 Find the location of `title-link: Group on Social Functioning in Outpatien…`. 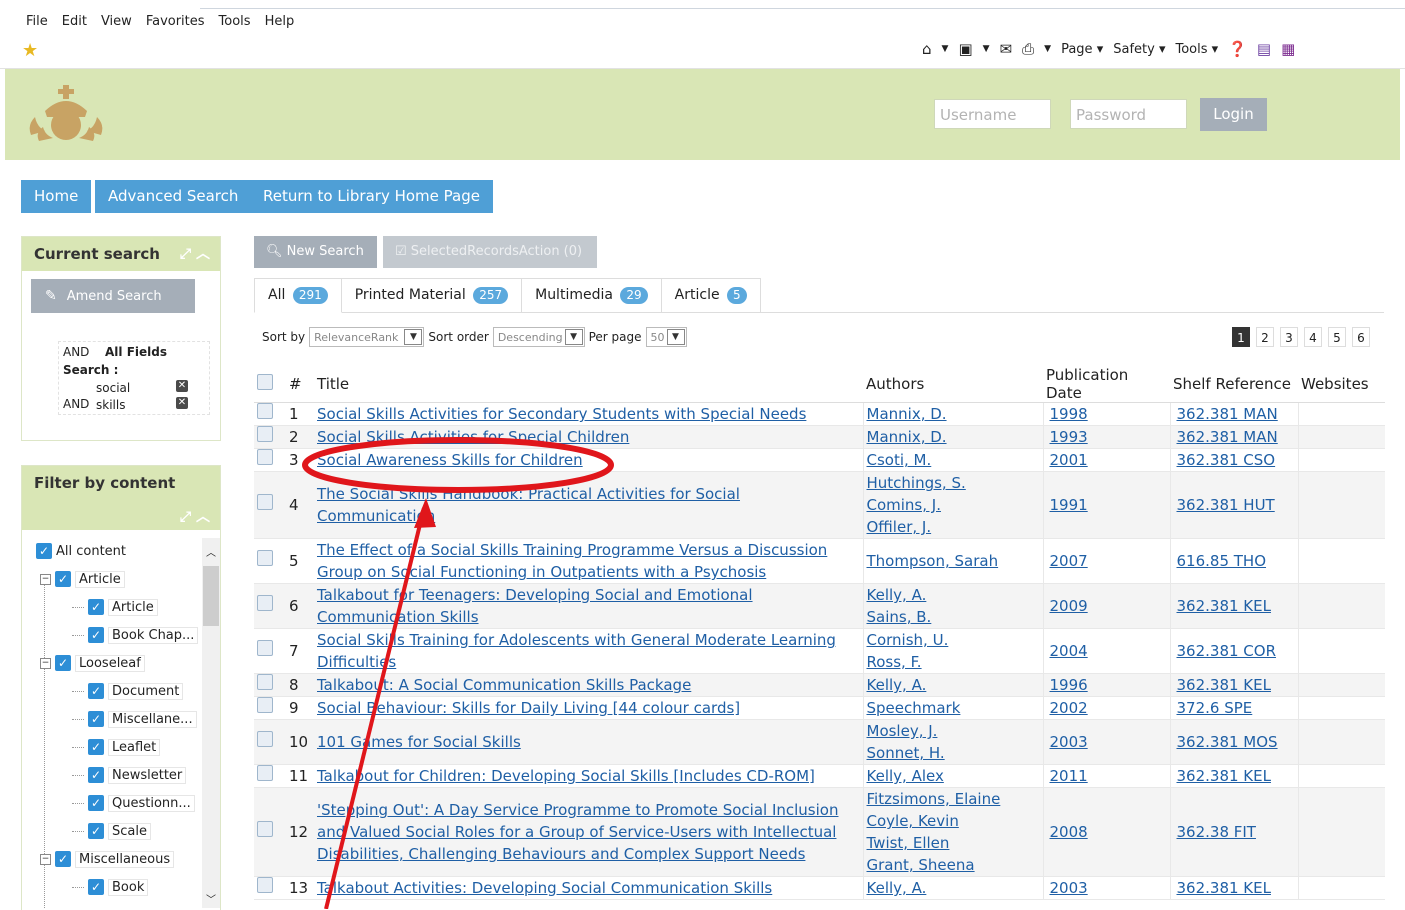

title-link: Group on Social Functioning in Outpatien… is located at coordinates (541, 572).